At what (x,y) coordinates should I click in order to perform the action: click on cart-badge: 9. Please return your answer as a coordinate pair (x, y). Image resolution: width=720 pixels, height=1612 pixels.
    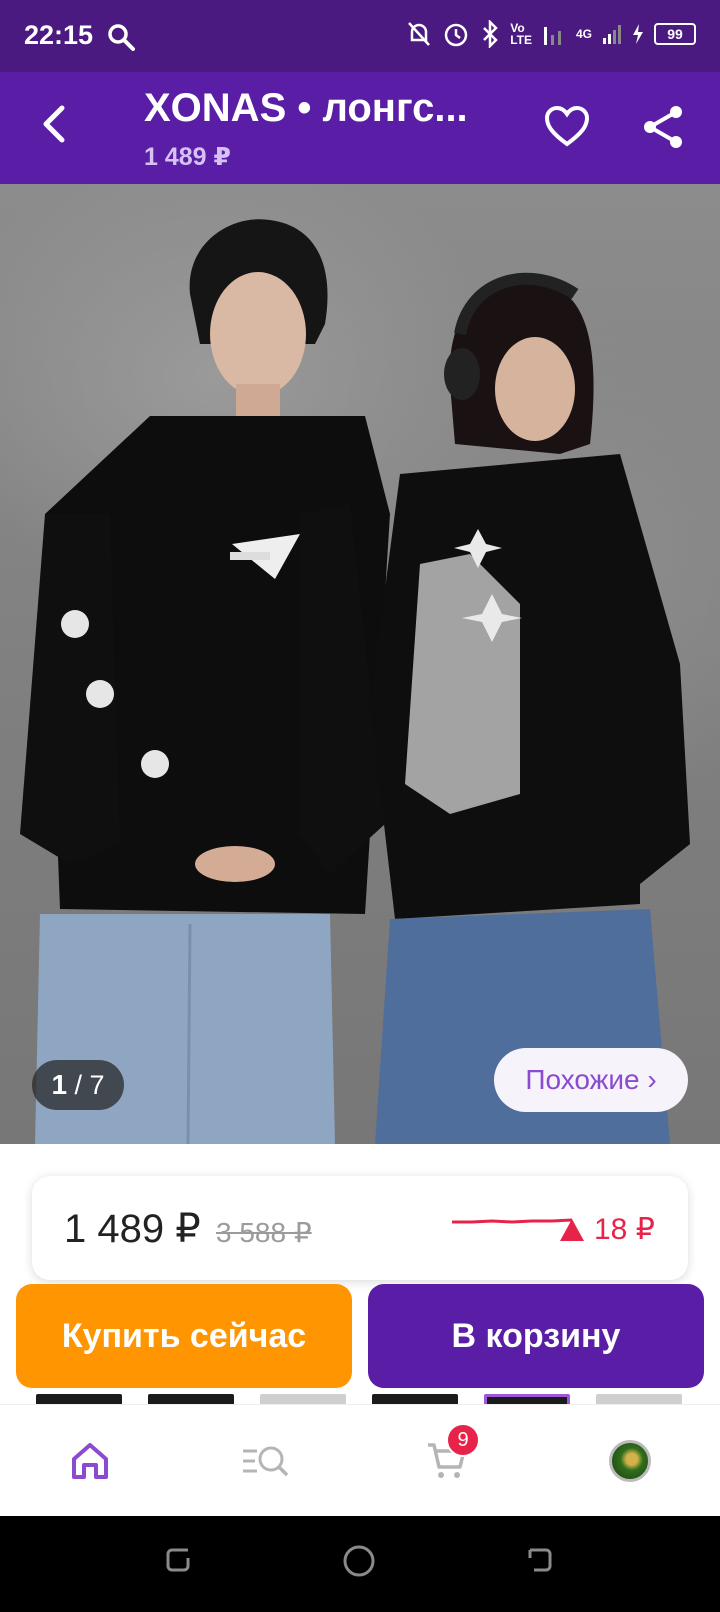
    Looking at the image, I should click on (463, 1440).